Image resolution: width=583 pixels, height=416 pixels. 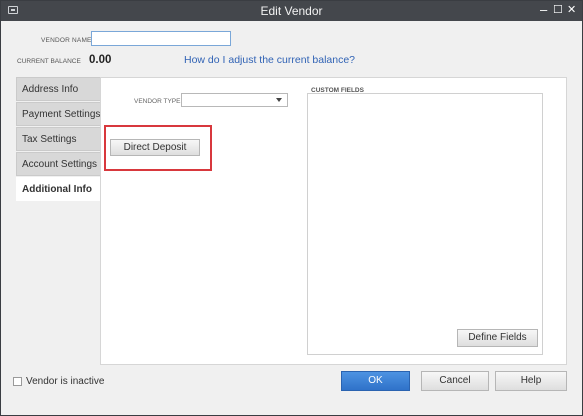 I want to click on cancel-button: Cancel, so click(x=455, y=381).